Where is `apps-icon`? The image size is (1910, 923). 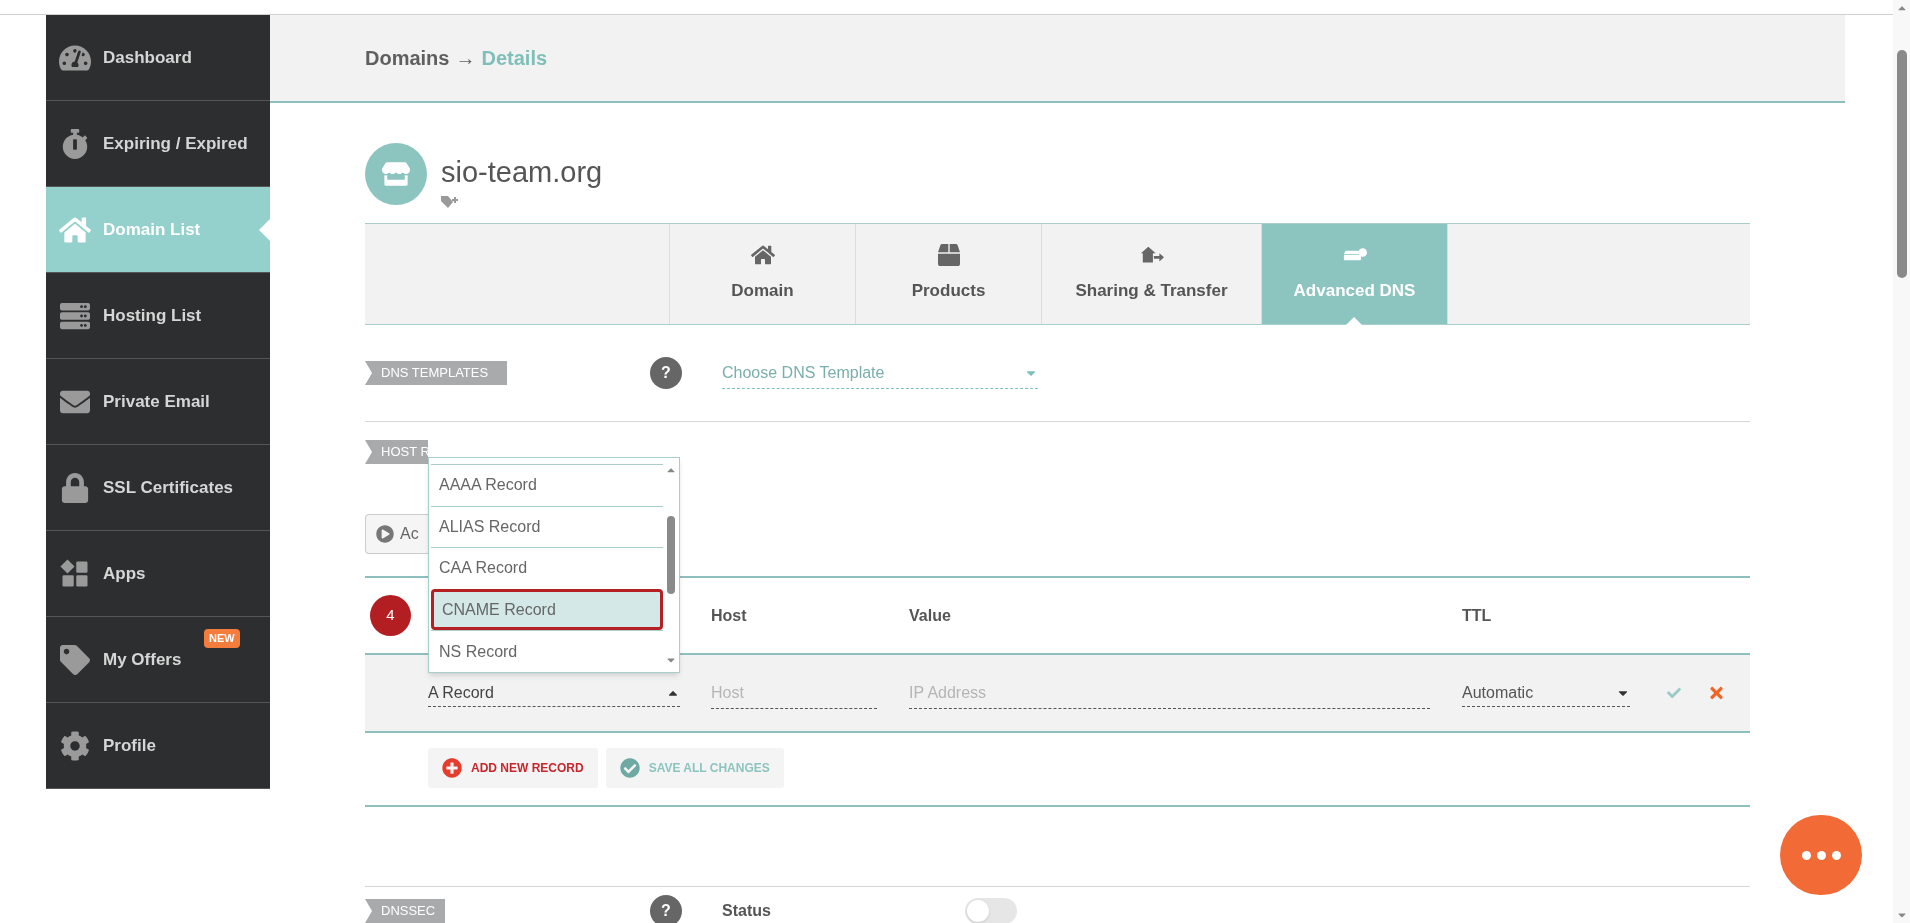
apps-icon is located at coordinates (75, 573).